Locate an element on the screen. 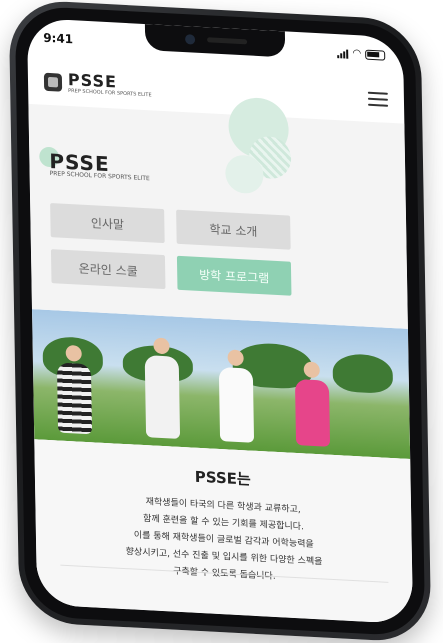 Image resolution: width=443 pixels, height=643 pixels. menu-button-grid: 인사말 학교 소개 온라인 스쿨 방학 프로그램 is located at coordinates (171, 249).